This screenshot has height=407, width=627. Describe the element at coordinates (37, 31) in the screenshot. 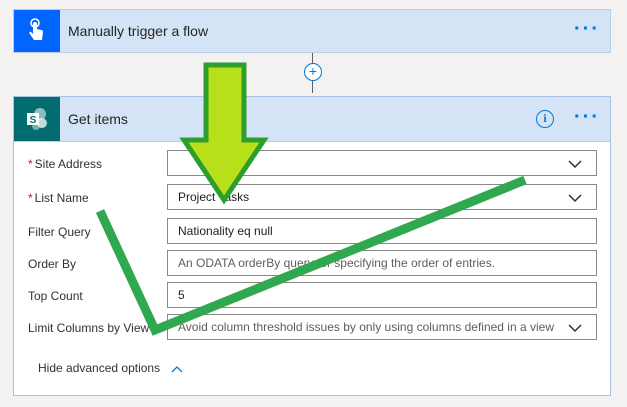

I see `touch-hand-icon` at that location.